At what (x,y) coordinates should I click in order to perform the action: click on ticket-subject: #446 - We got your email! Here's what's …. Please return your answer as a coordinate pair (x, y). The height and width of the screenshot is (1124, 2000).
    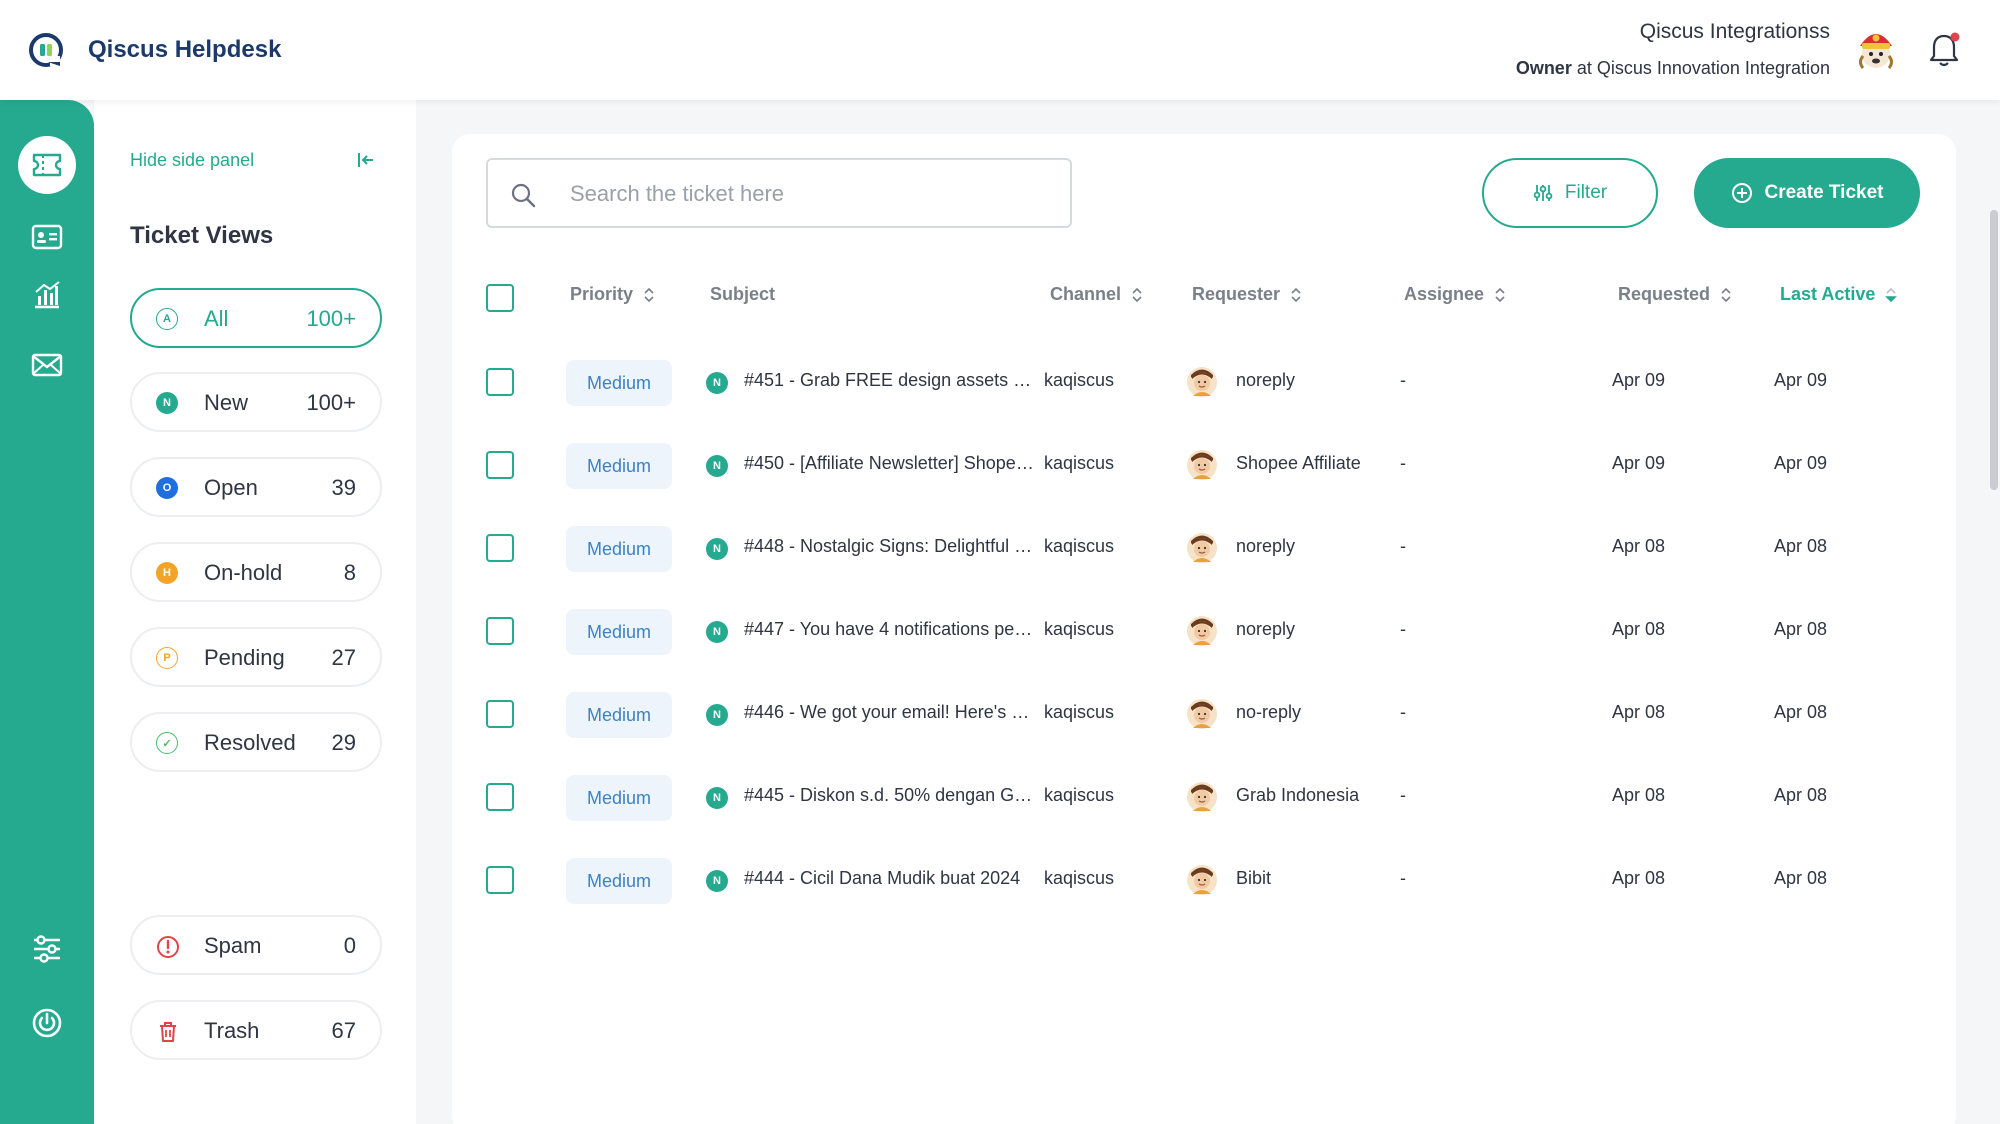
    Looking at the image, I should click on (889, 712).